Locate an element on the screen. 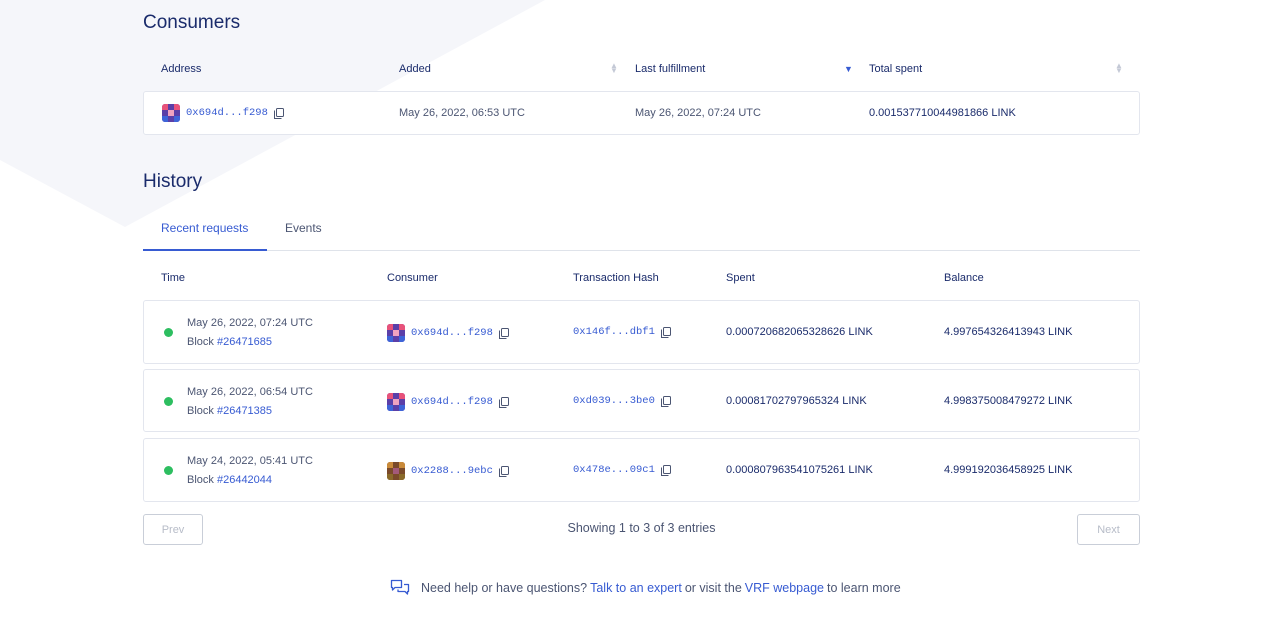  request-spent: 0.00081702797965324 LINK is located at coordinates (796, 401).